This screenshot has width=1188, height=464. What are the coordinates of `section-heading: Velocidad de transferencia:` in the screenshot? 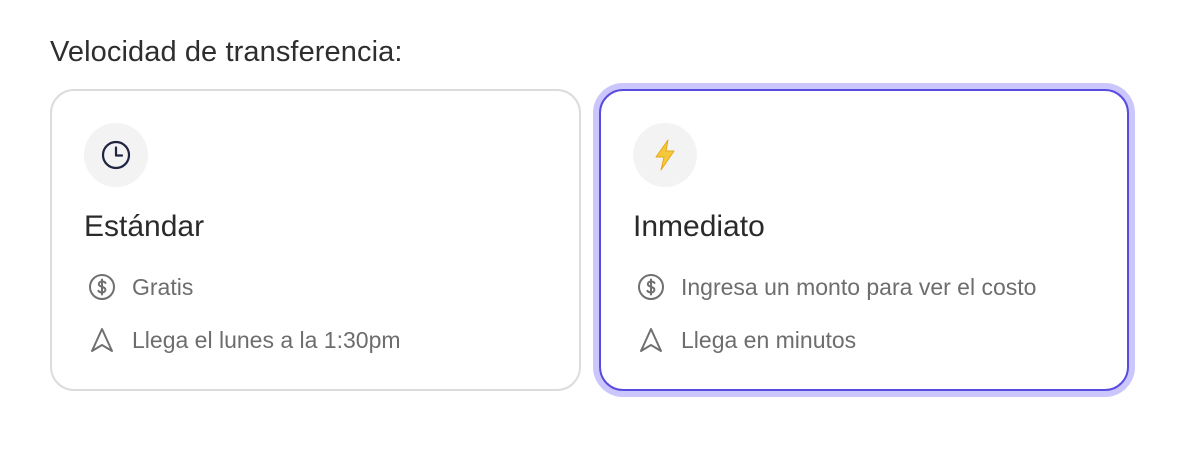 It's located at (226, 52).